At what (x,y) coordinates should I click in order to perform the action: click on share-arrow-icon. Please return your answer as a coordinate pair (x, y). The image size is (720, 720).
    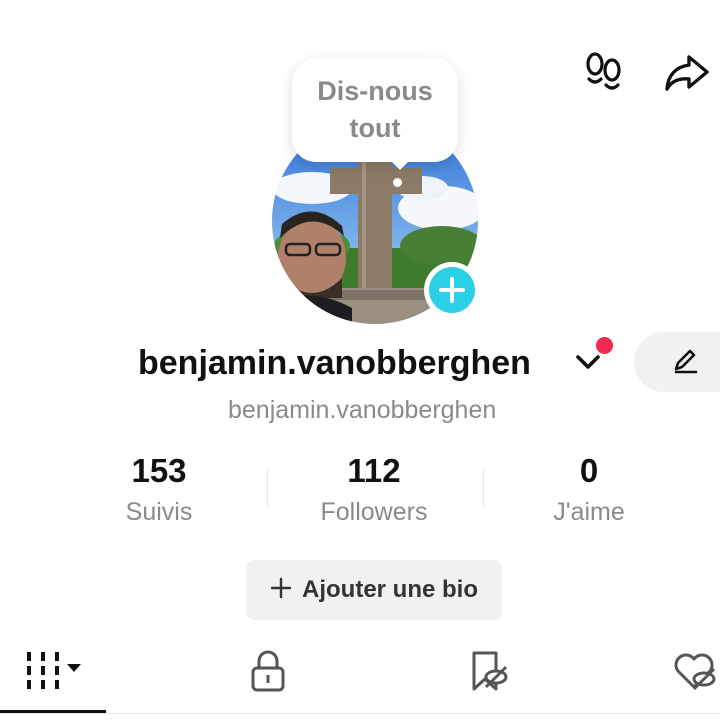
    Looking at the image, I should click on (687, 73).